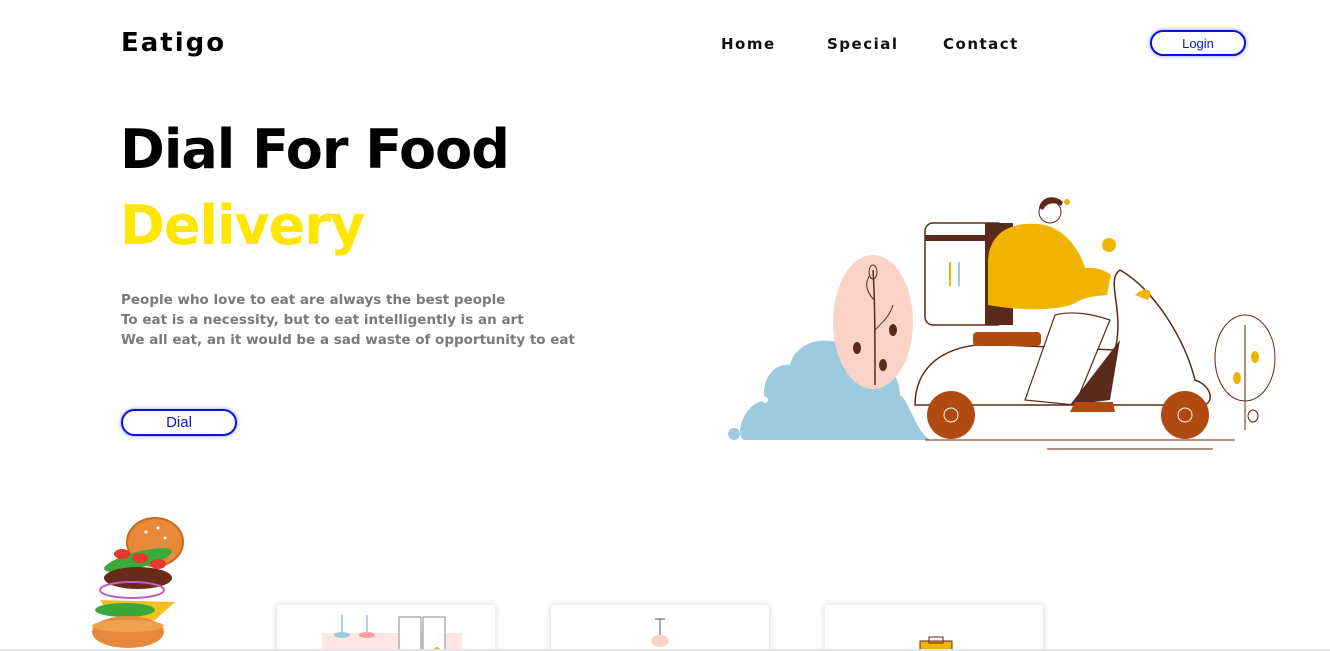 The image size is (1330, 651). What do you see at coordinates (392, 633) in the screenshot?
I see `restaurant-menu-illustration` at bounding box center [392, 633].